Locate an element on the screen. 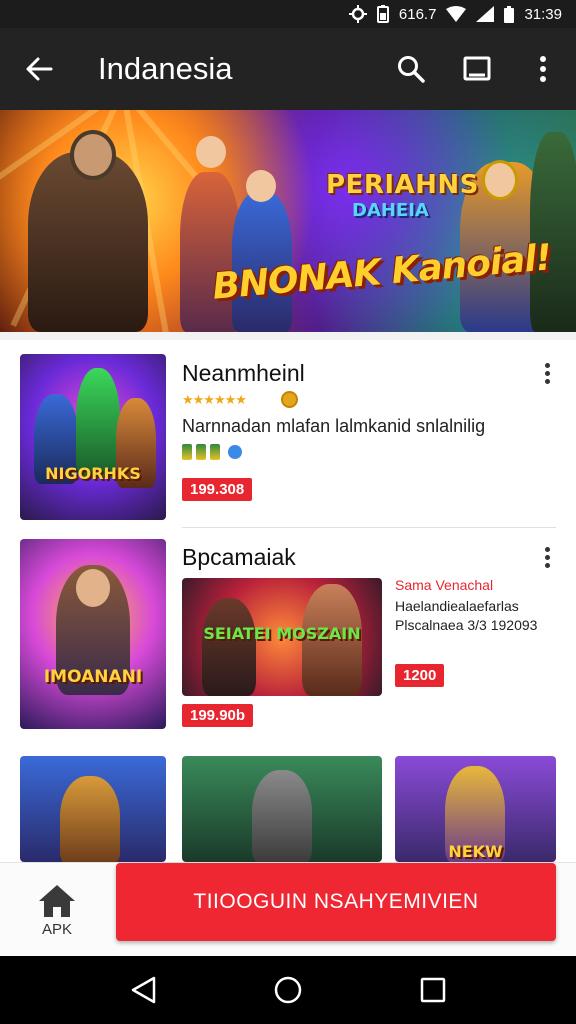 The height and width of the screenshot is (1024, 576). nav-back-icon is located at coordinates (143, 990).